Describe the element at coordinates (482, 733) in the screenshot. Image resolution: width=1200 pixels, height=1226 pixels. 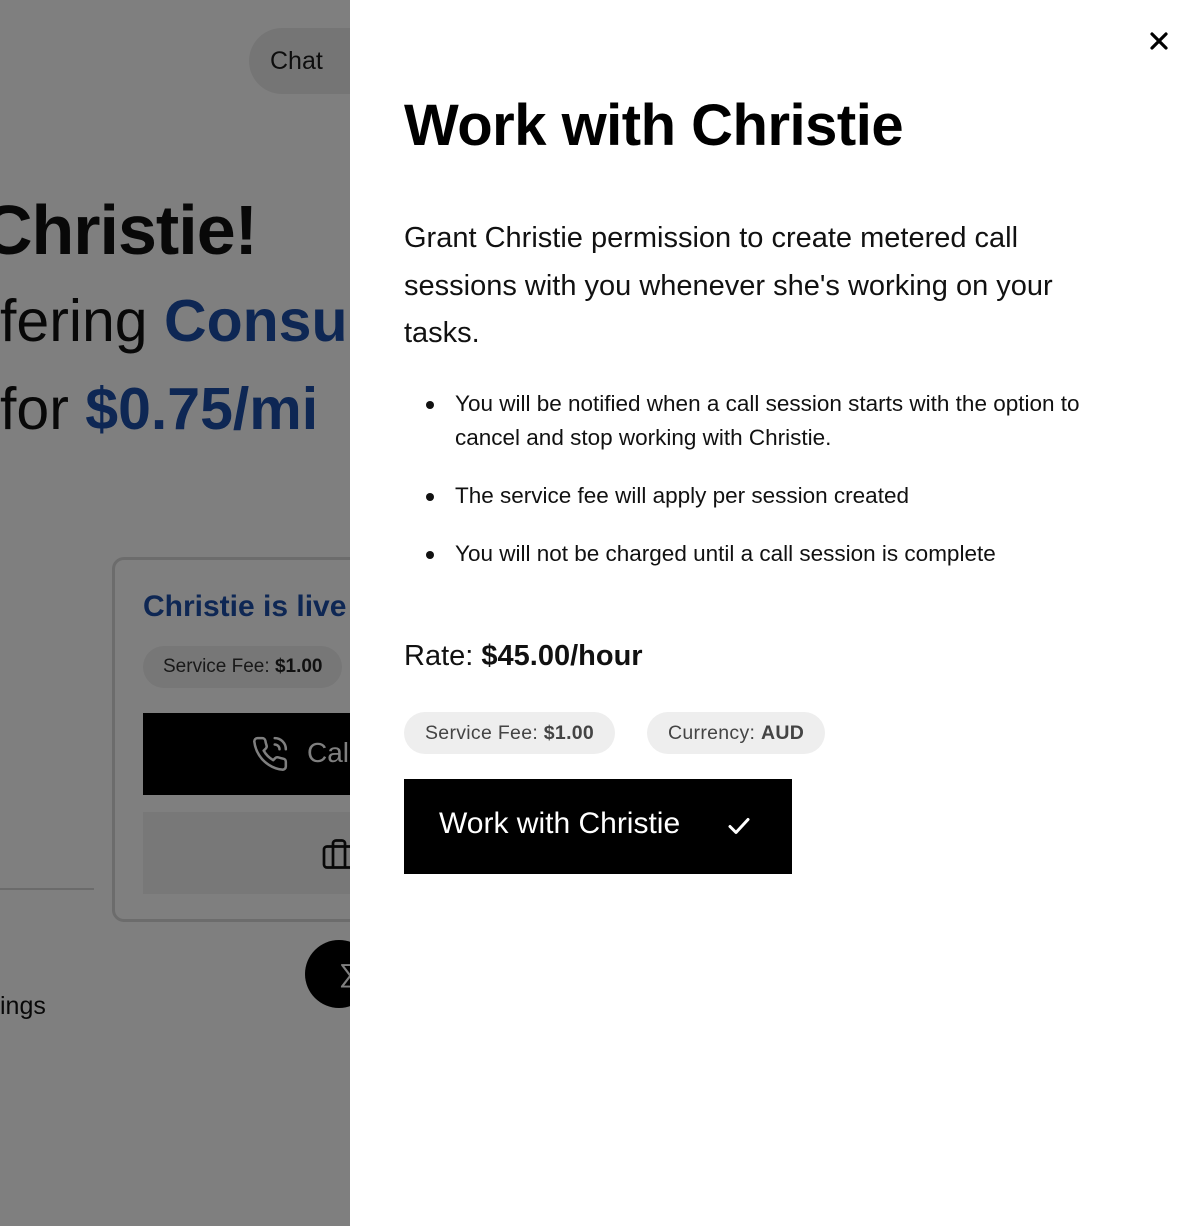
I see `service-fee-label: Service Fee:` at that location.